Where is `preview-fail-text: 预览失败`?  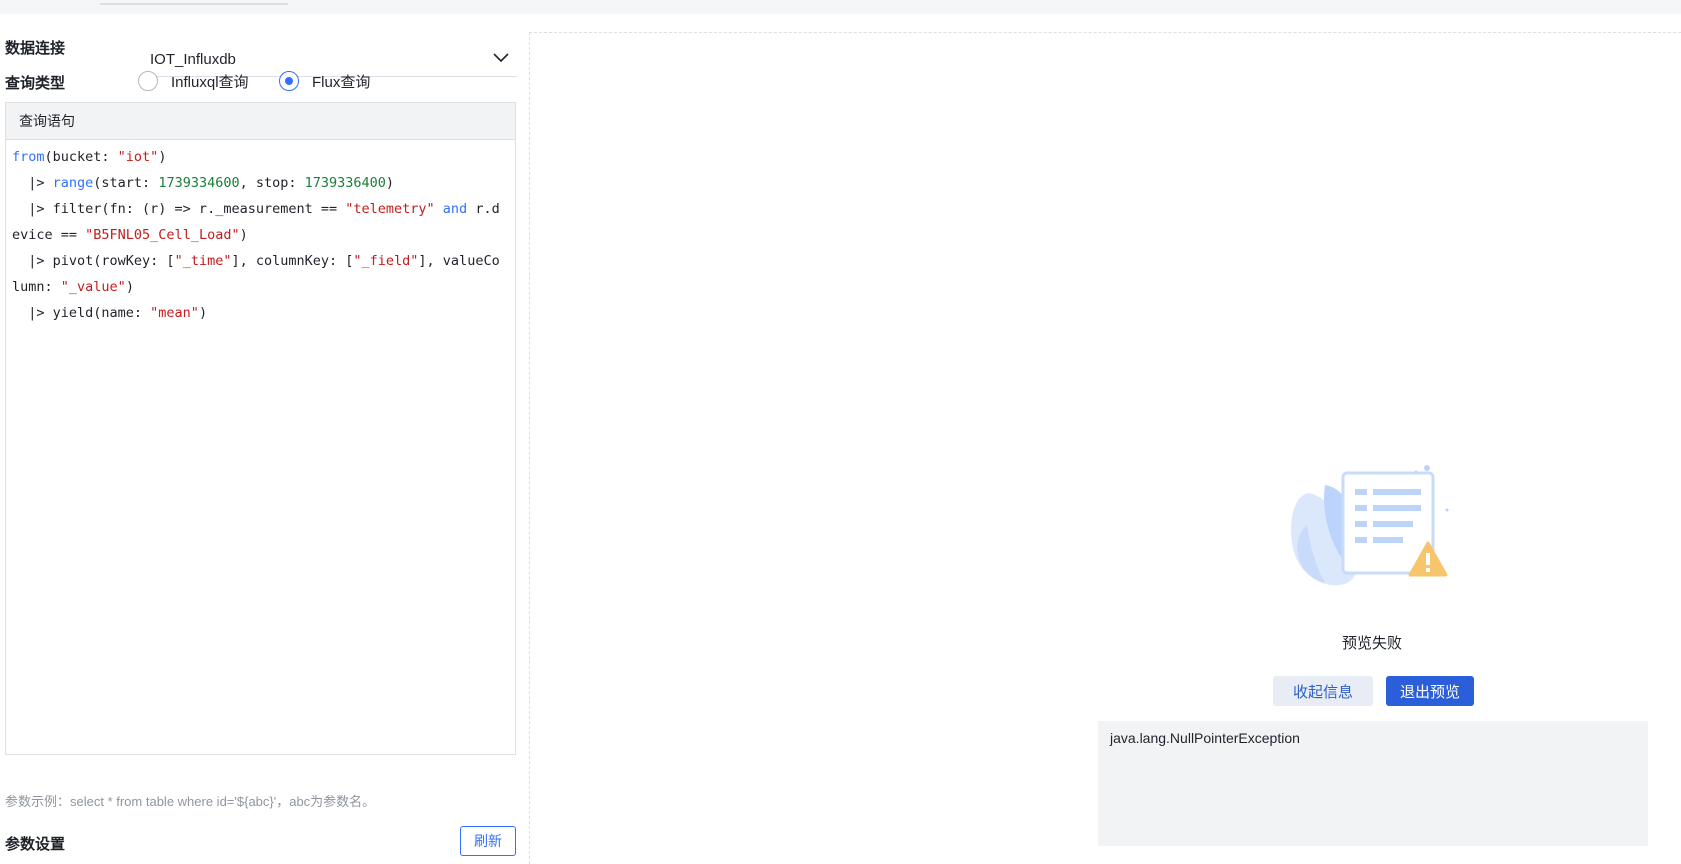 preview-fail-text: 预览失败 is located at coordinates (1371, 643).